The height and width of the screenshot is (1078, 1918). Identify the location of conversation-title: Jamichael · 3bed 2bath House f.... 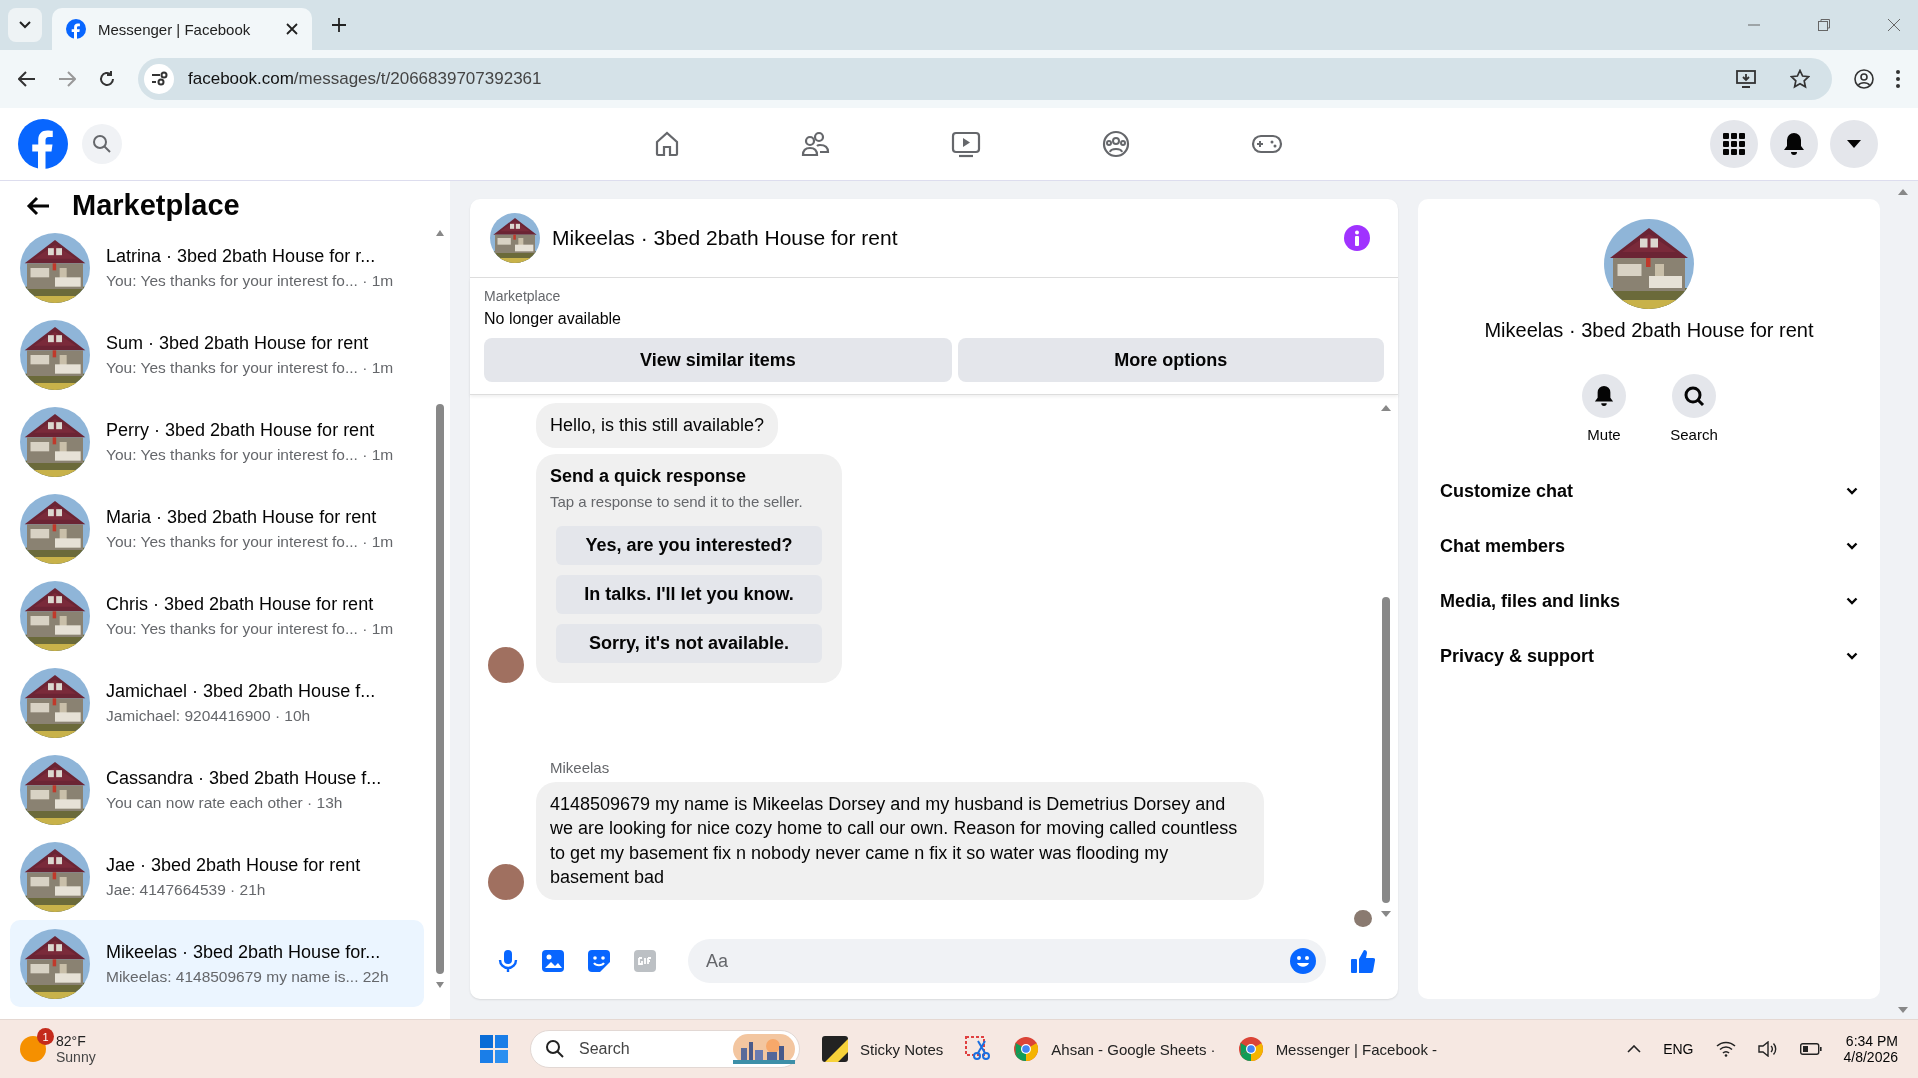
(241, 691).